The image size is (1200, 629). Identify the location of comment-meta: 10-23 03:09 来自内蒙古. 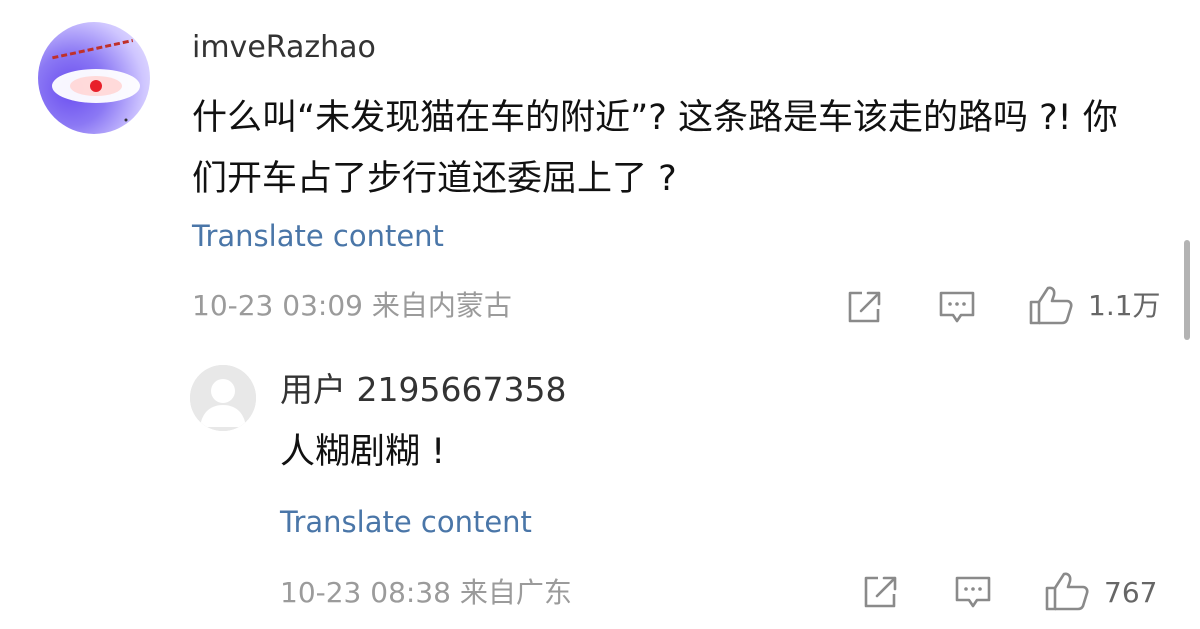
(352, 305).